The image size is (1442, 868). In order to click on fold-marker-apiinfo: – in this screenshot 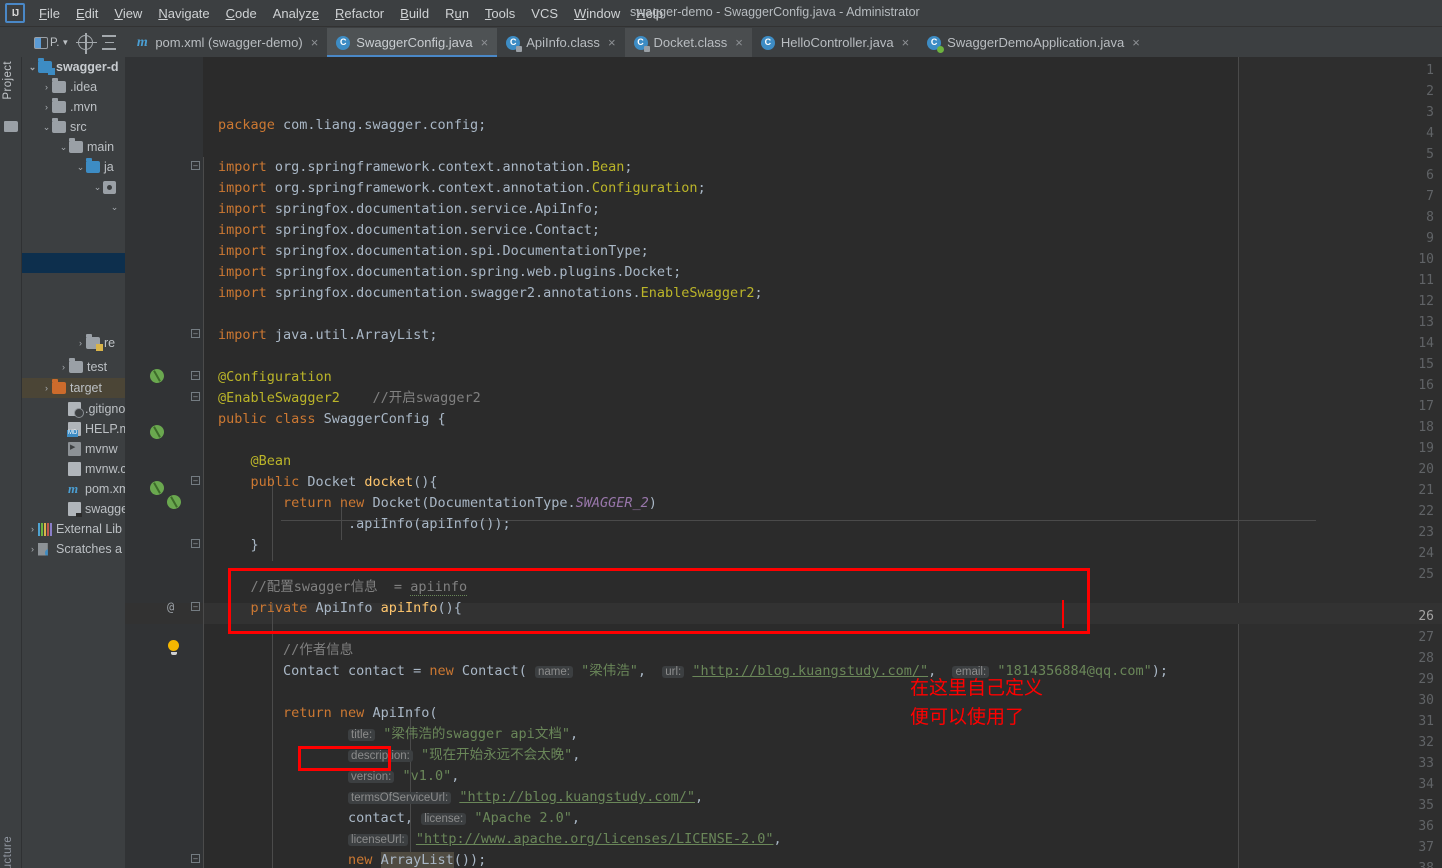, I will do `click(195, 606)`.